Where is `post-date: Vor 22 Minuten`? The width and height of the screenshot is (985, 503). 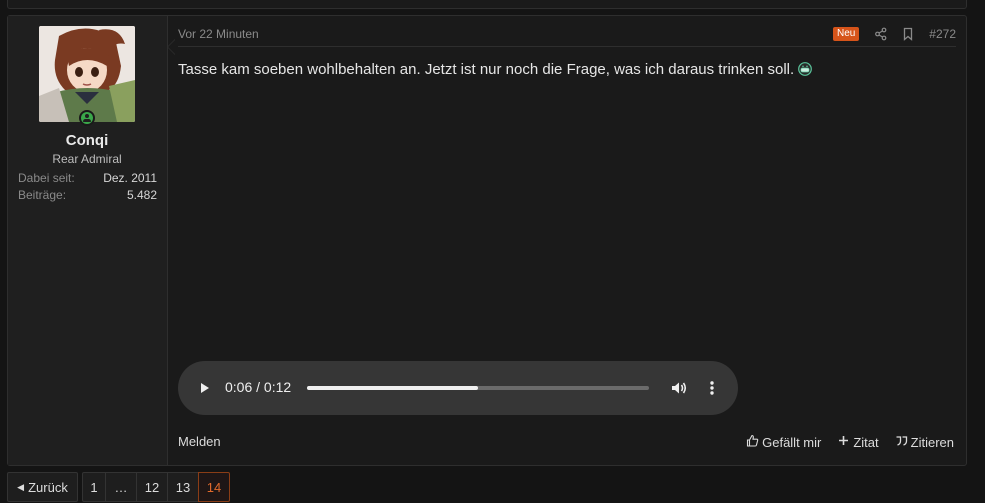 post-date: Vor 22 Minuten is located at coordinates (218, 34).